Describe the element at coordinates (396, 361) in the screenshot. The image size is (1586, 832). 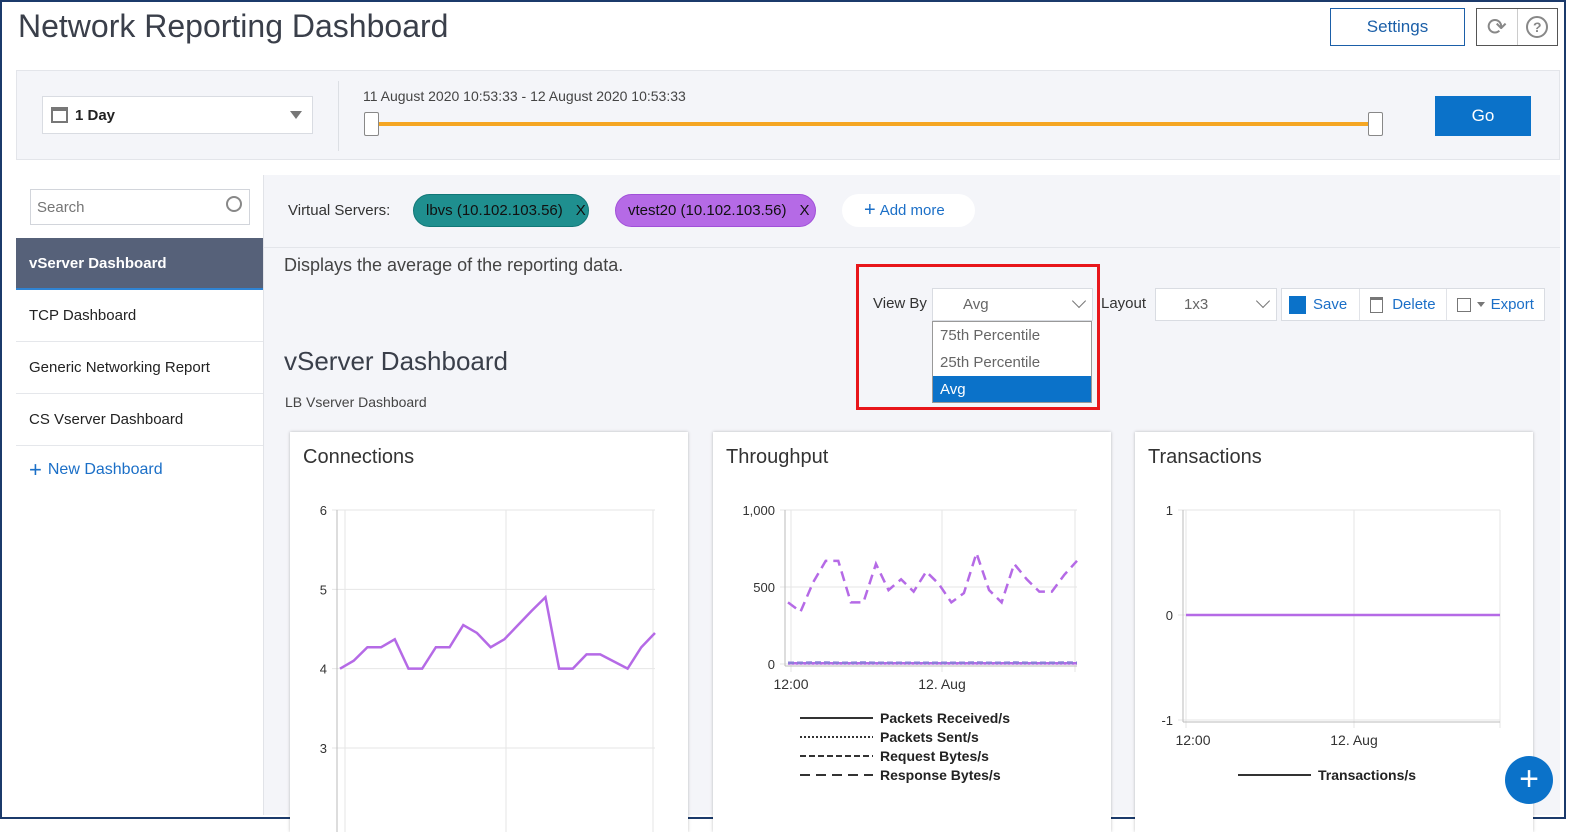
I see `dashboard-title: vServer Dashboard` at that location.